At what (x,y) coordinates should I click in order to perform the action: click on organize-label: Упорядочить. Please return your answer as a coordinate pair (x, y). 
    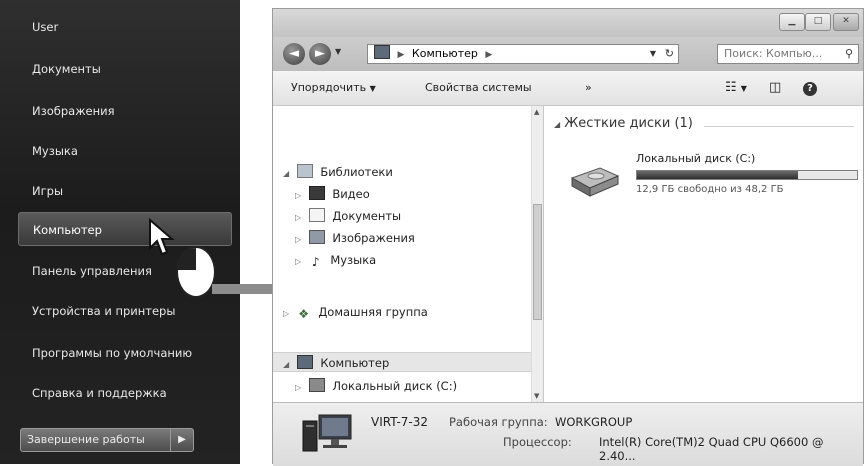
    Looking at the image, I should click on (329, 87).